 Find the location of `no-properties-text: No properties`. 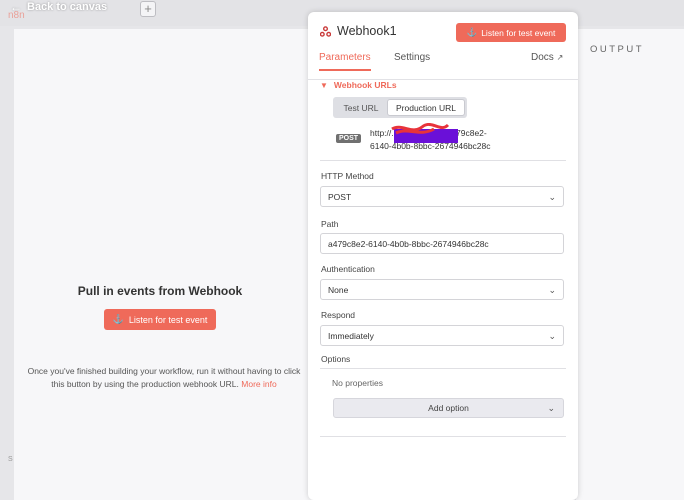

no-properties-text: No properties is located at coordinates (358, 383).